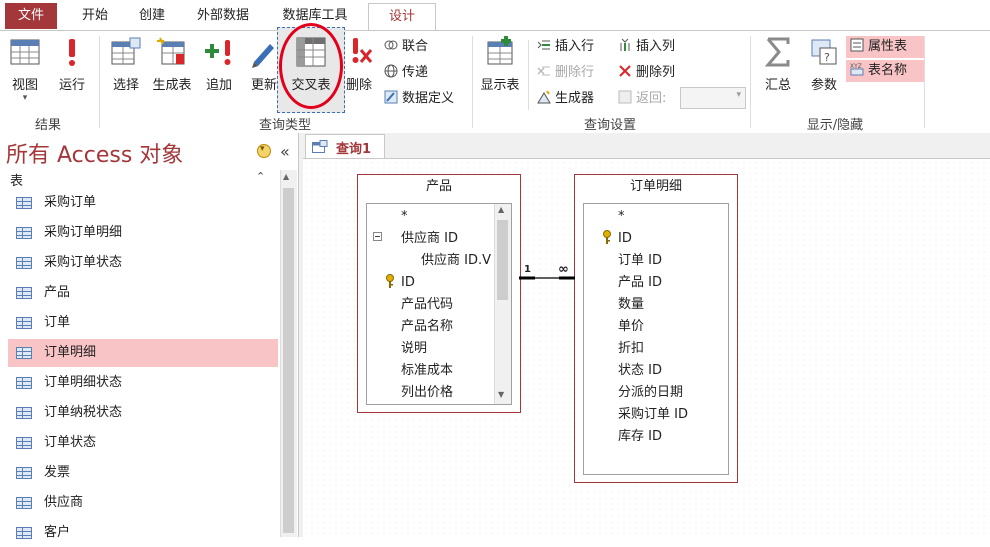  What do you see at coordinates (642, 99) in the screenshot?
I see `return-control: 返回:` at bounding box center [642, 99].